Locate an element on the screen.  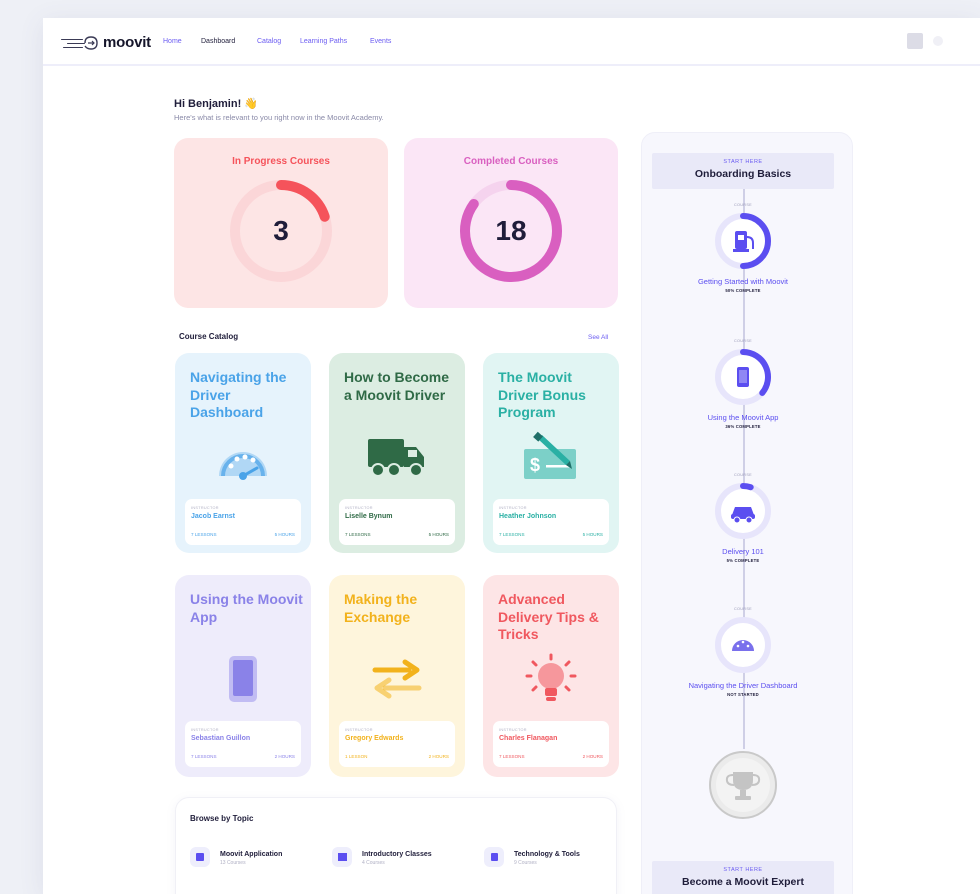
node-progress-arc is located at coordinates (747, 486).